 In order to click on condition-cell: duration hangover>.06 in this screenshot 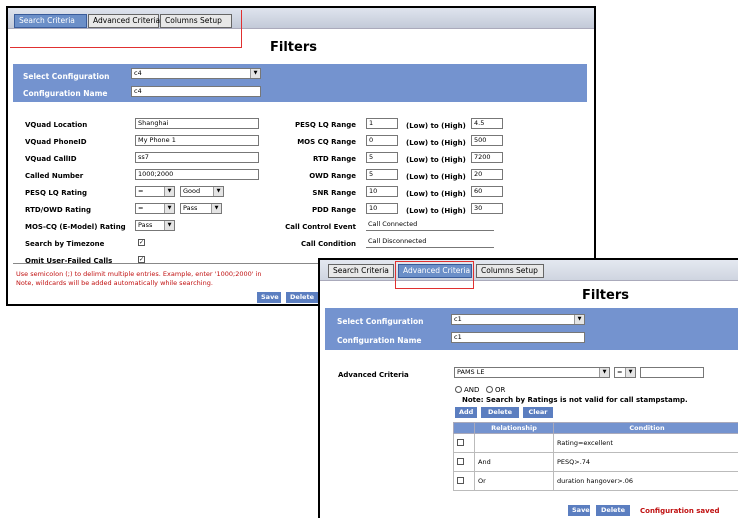, I will do `click(646, 481)`.